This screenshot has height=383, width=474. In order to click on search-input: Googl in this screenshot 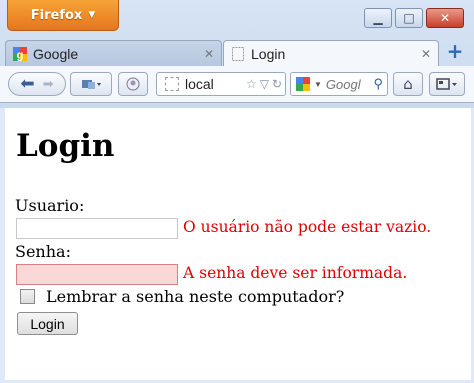, I will do `click(350, 84)`.